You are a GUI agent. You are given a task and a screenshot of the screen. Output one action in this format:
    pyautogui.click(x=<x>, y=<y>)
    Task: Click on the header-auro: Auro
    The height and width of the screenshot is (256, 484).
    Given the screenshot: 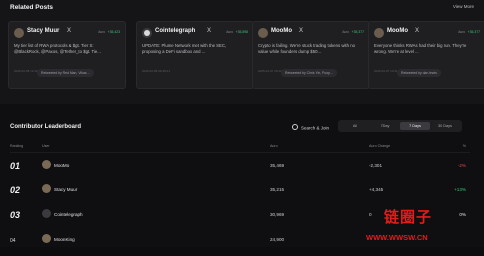 What is the action you would take?
    pyautogui.click(x=274, y=146)
    